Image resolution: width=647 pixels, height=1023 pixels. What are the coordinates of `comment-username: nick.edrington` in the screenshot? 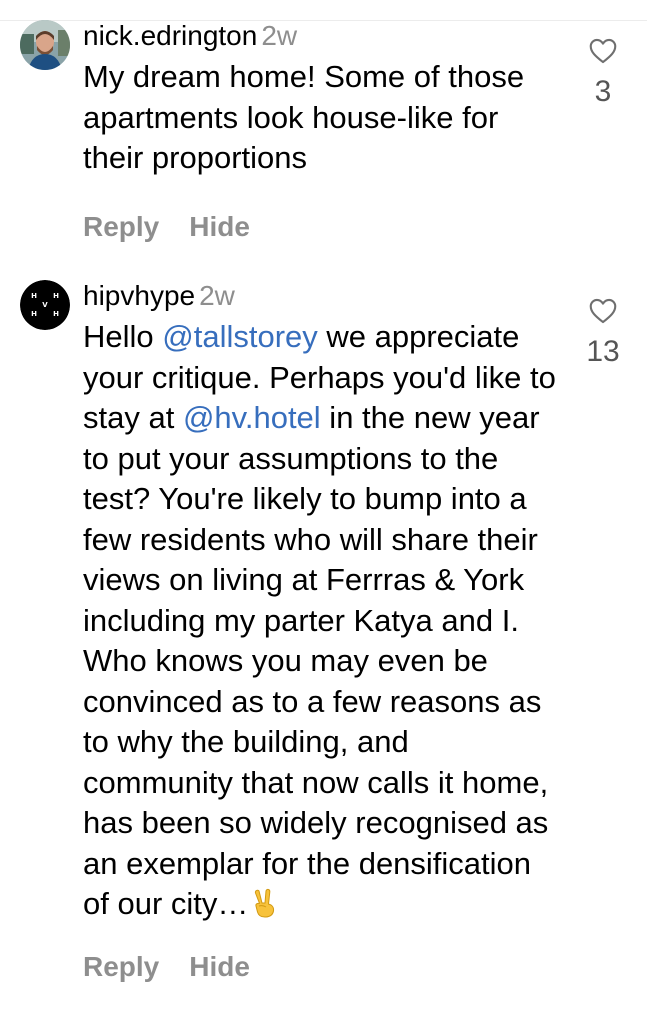 It's located at (170, 35).